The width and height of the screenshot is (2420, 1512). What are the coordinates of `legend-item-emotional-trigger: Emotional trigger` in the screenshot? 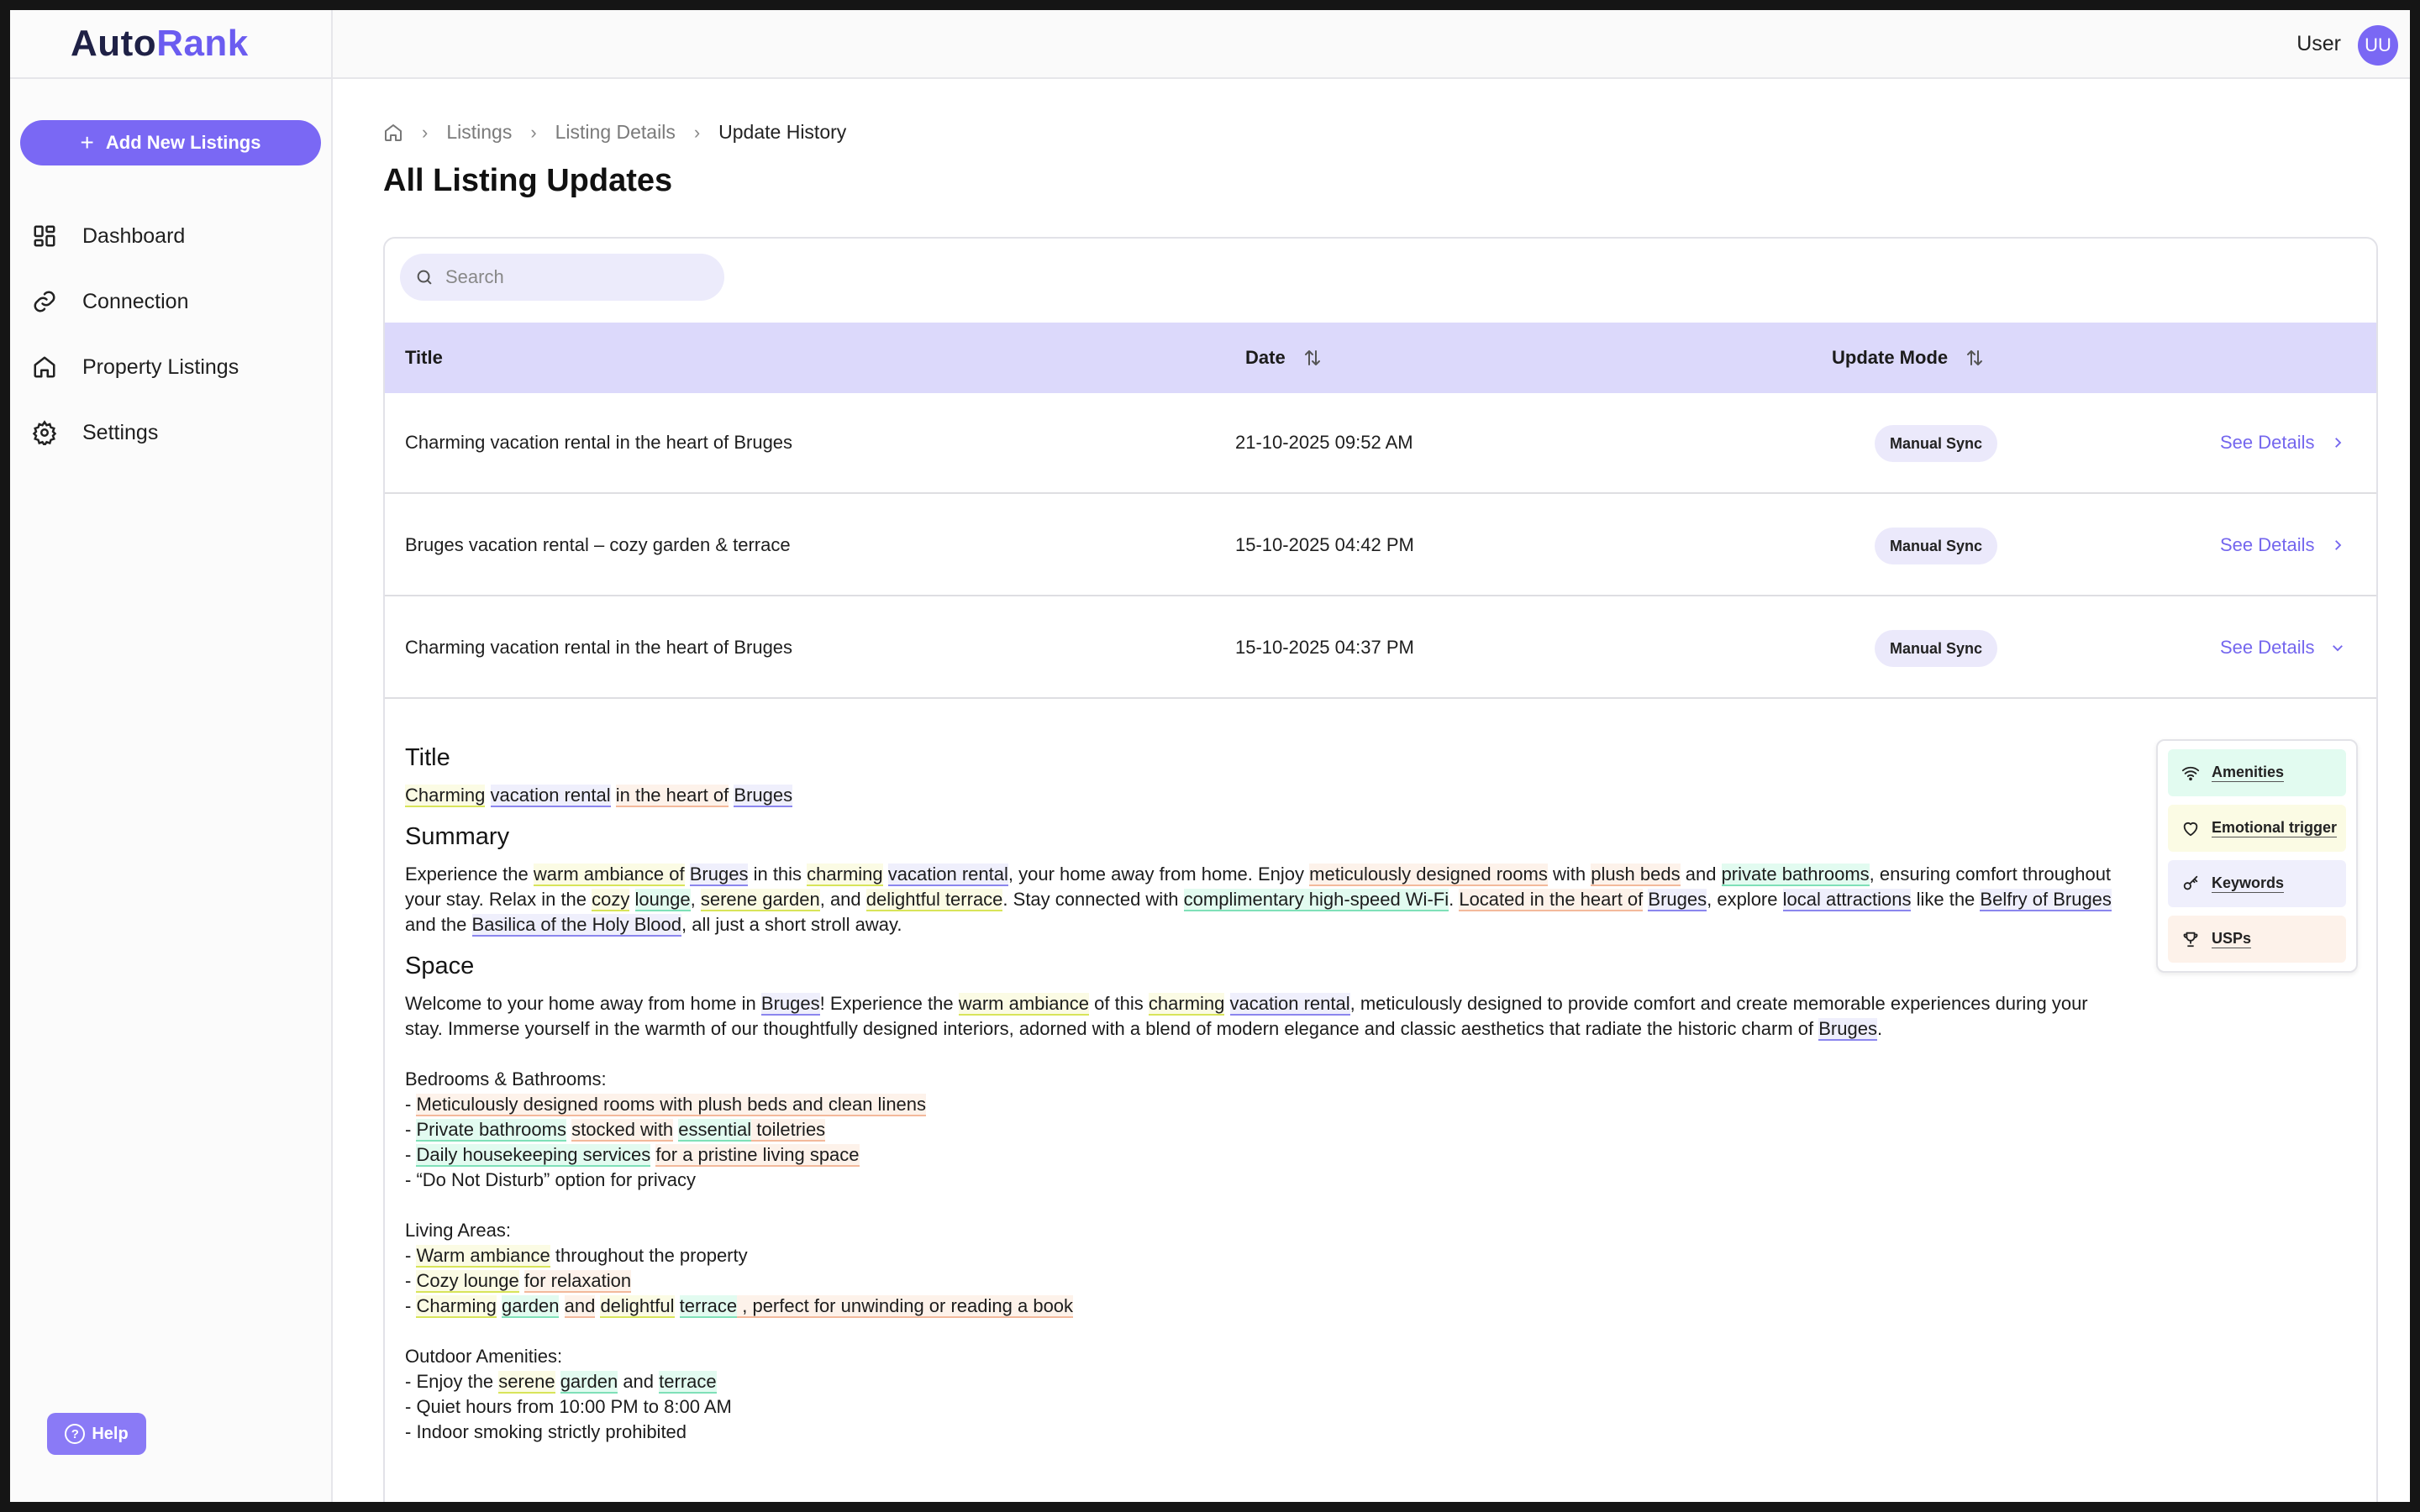 It's located at (2257, 828).